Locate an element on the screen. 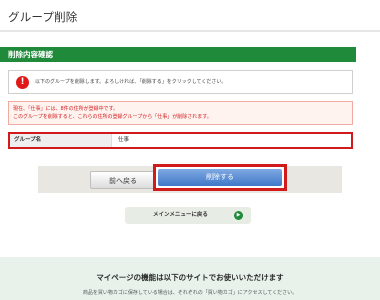  warning-line-2: このグループを削除すると、これらの住所の登録グループから「仕事」が削除されます。 is located at coordinates (112, 117).